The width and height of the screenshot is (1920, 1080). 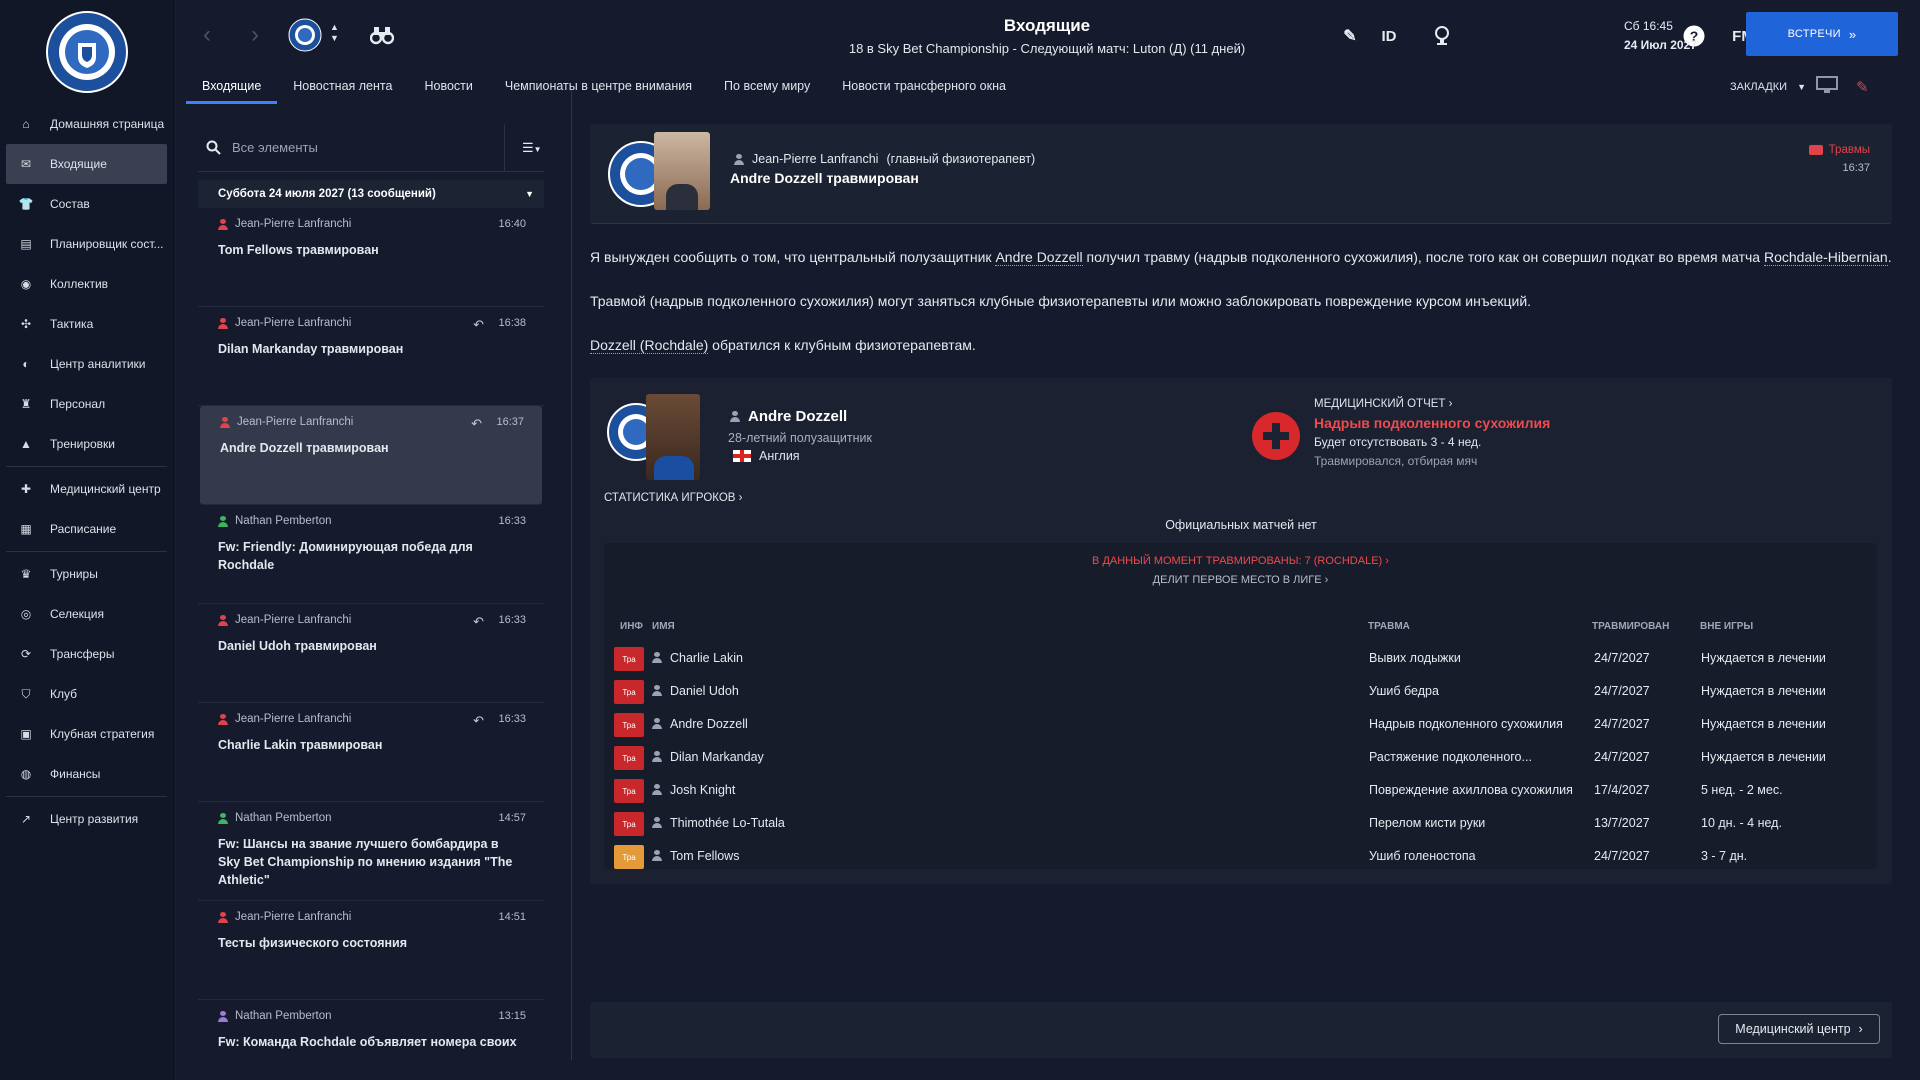 I want to click on sidebar-item-1: ⌂ Домашняя страница, so click(x=86, y=124).